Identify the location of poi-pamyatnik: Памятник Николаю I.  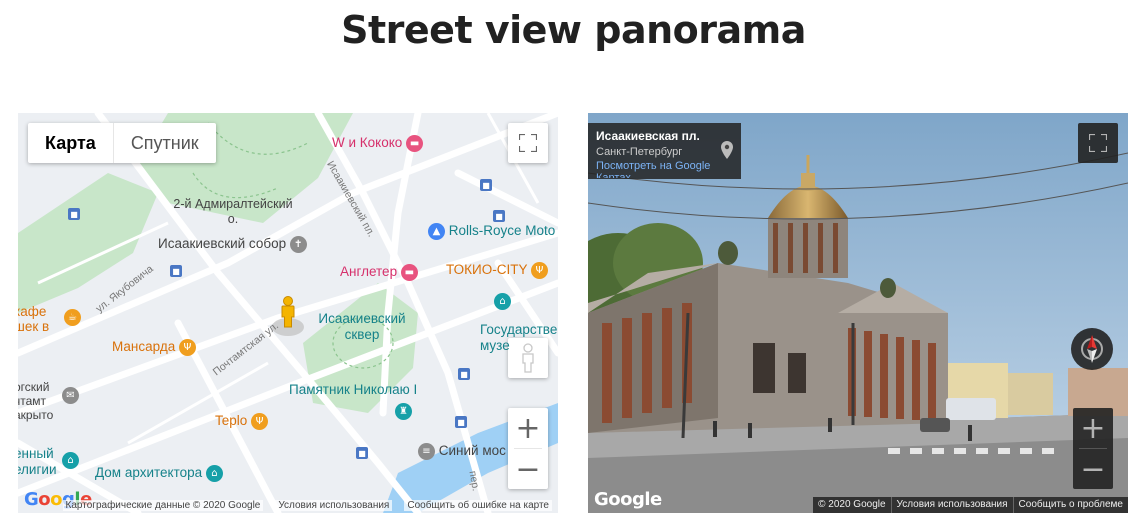
(353, 389).